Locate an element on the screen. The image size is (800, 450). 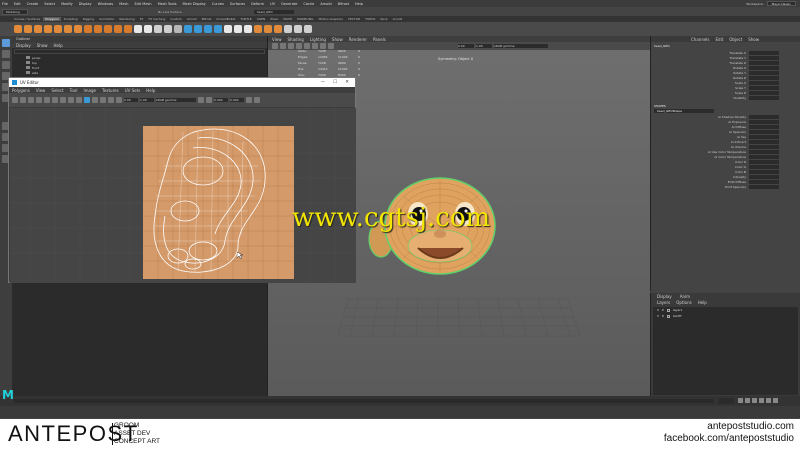
cylinder-icon is located at coordinates (38, 29).